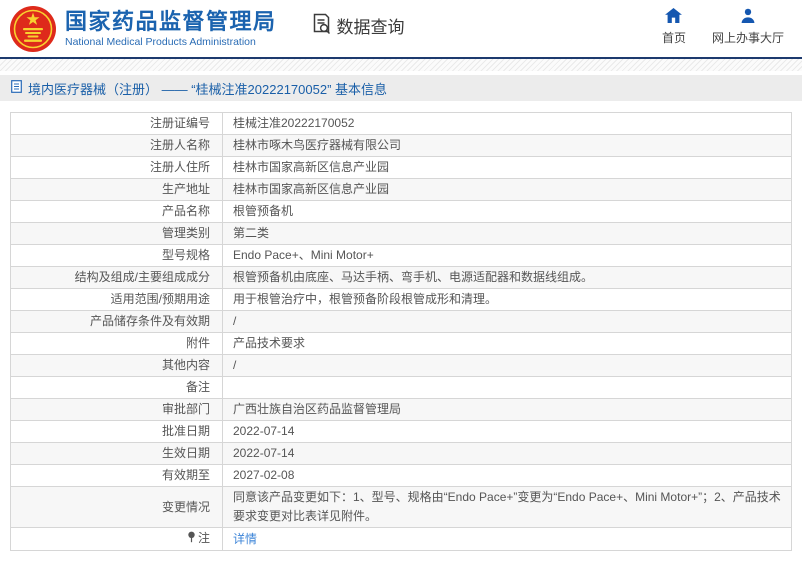  What do you see at coordinates (116, 277) in the screenshot?
I see `row-label: 结构及组成/主要组成成分` at bounding box center [116, 277].